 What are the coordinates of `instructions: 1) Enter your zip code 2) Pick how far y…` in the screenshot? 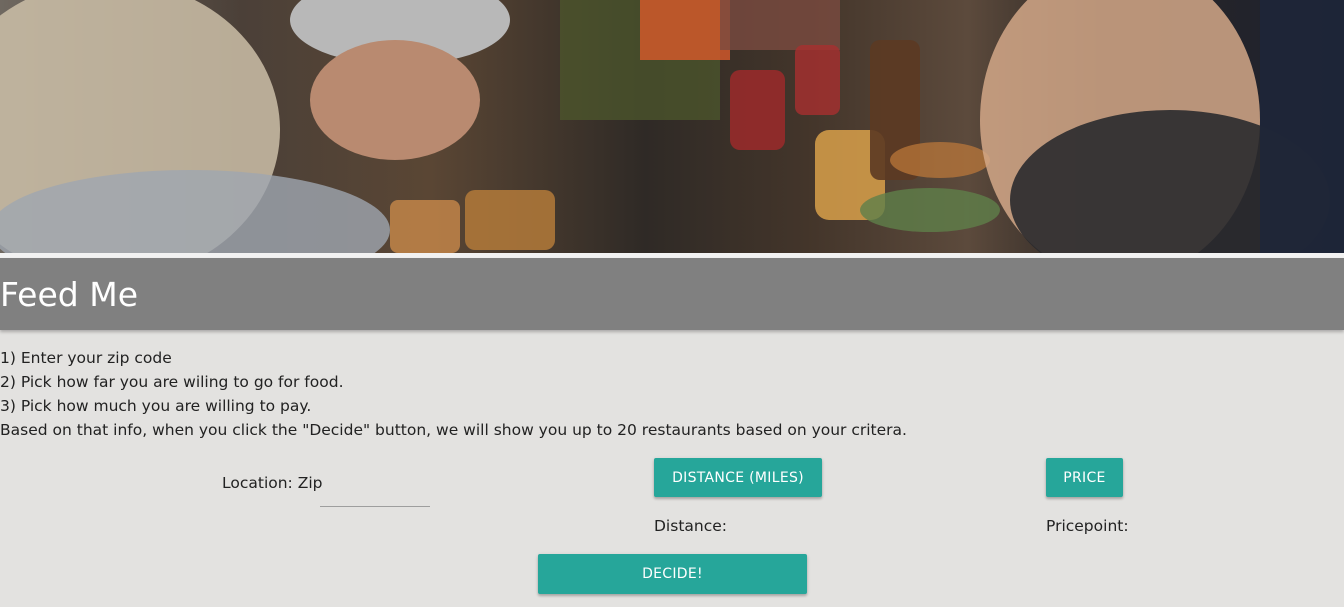 It's located at (453, 394).